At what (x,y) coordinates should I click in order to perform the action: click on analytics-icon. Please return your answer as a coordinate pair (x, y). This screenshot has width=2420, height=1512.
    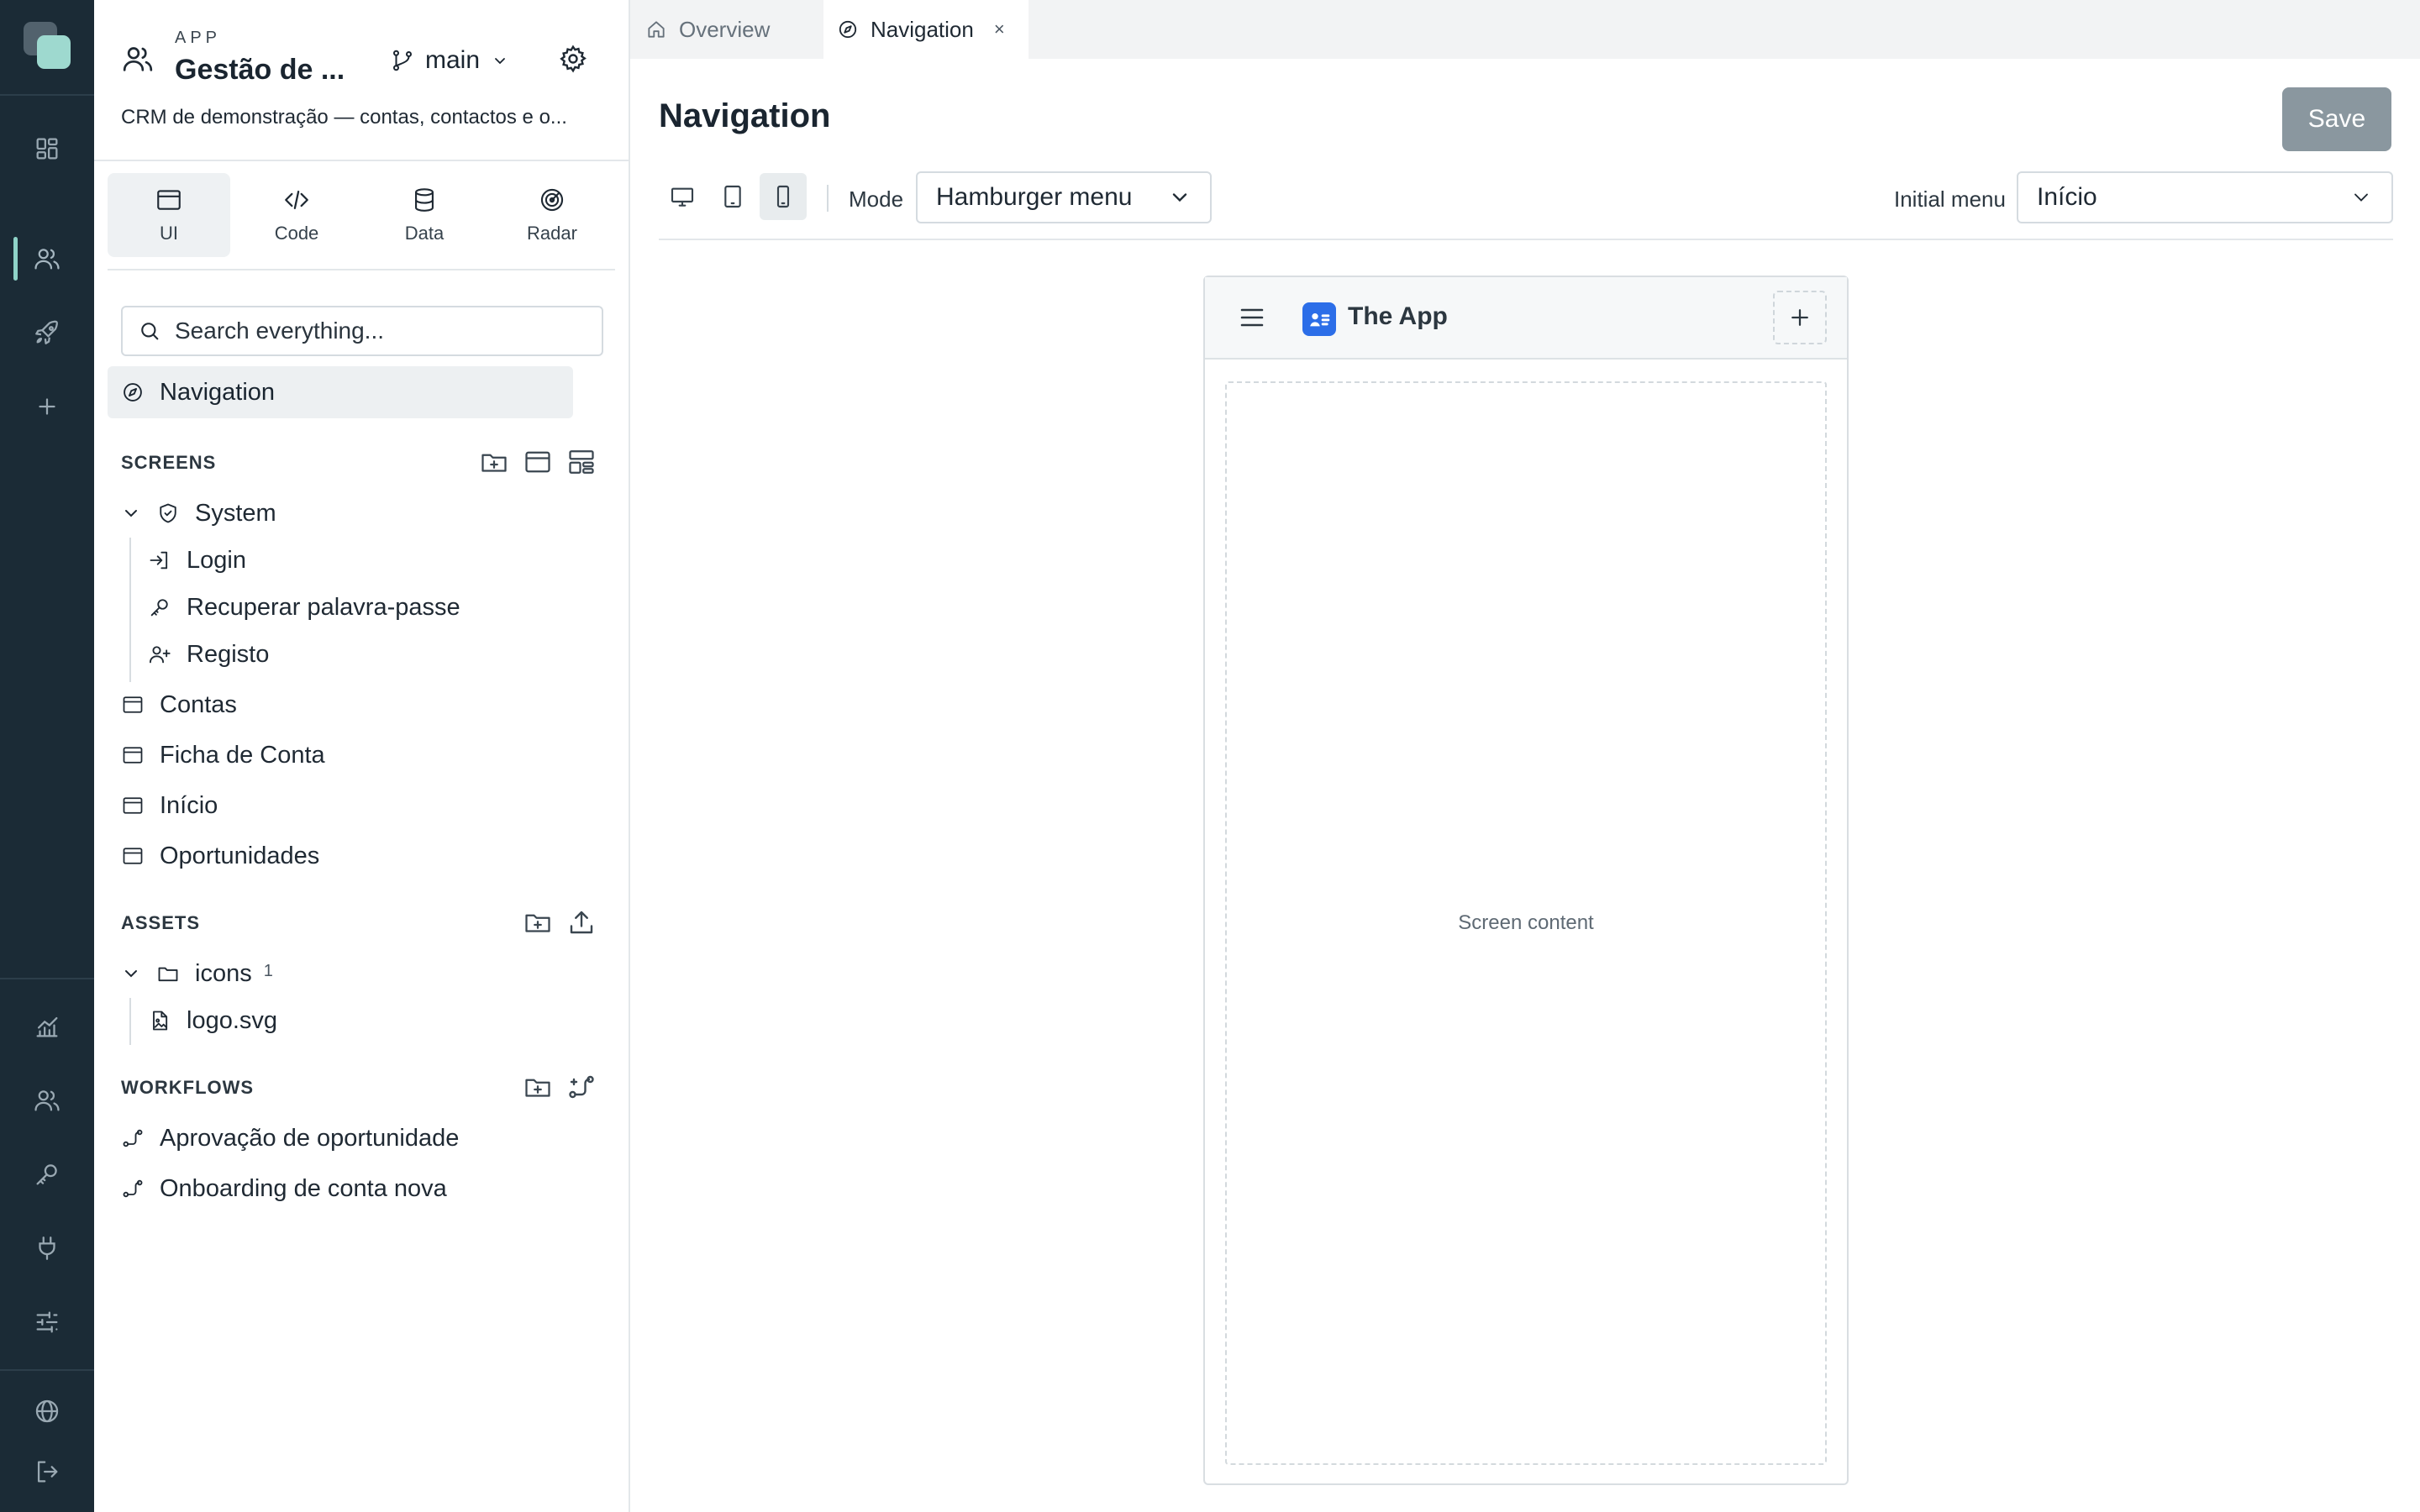
    Looking at the image, I should click on (47, 1026).